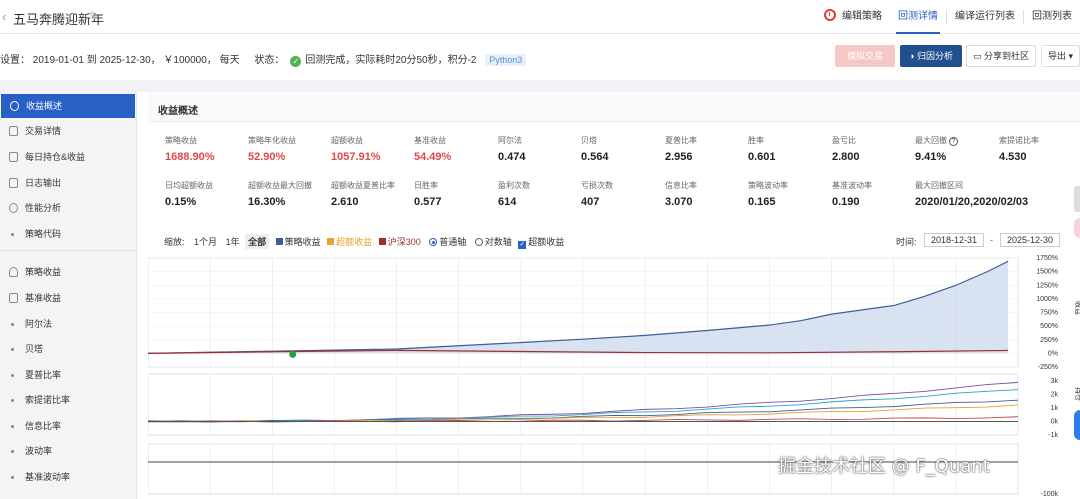 Image resolution: width=1080 pixels, height=499 pixels. What do you see at coordinates (1055, 381) in the screenshot?
I see `sub-y-tick-label: 3k` at bounding box center [1055, 381].